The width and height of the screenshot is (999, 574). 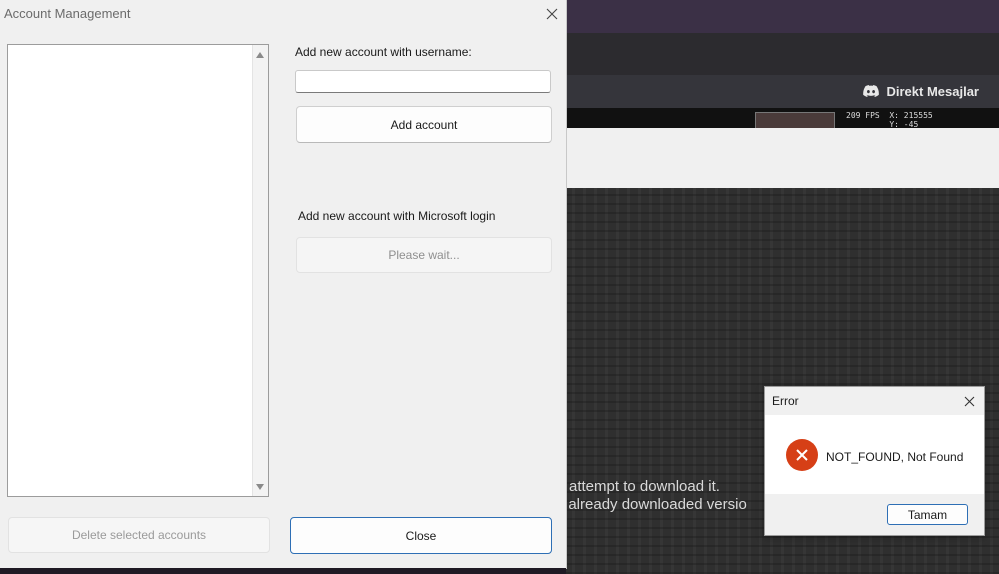 What do you see at coordinates (383, 52) in the screenshot?
I see `username-label: Add new account with username:` at bounding box center [383, 52].